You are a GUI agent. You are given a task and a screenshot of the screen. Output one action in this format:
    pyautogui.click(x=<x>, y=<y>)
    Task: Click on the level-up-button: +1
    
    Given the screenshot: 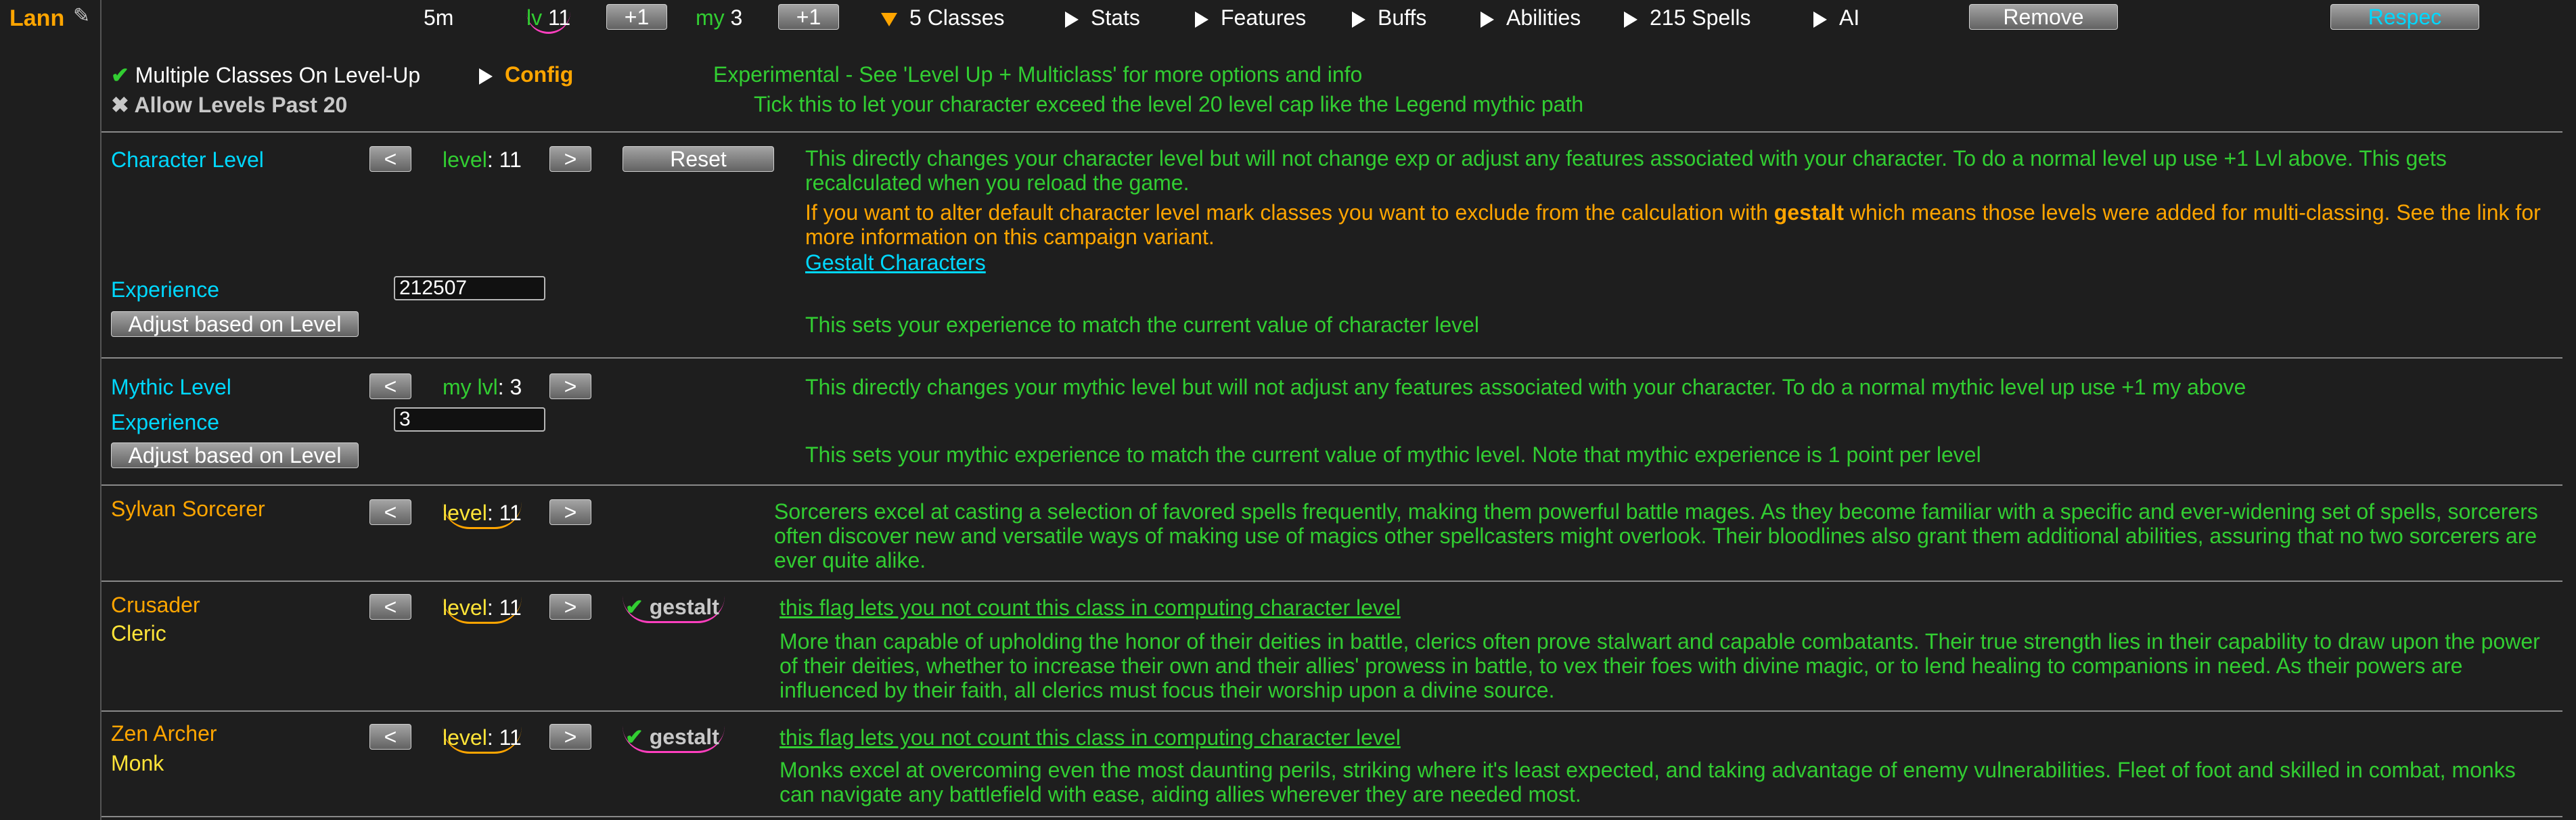 What is the action you would take?
    pyautogui.click(x=636, y=17)
    